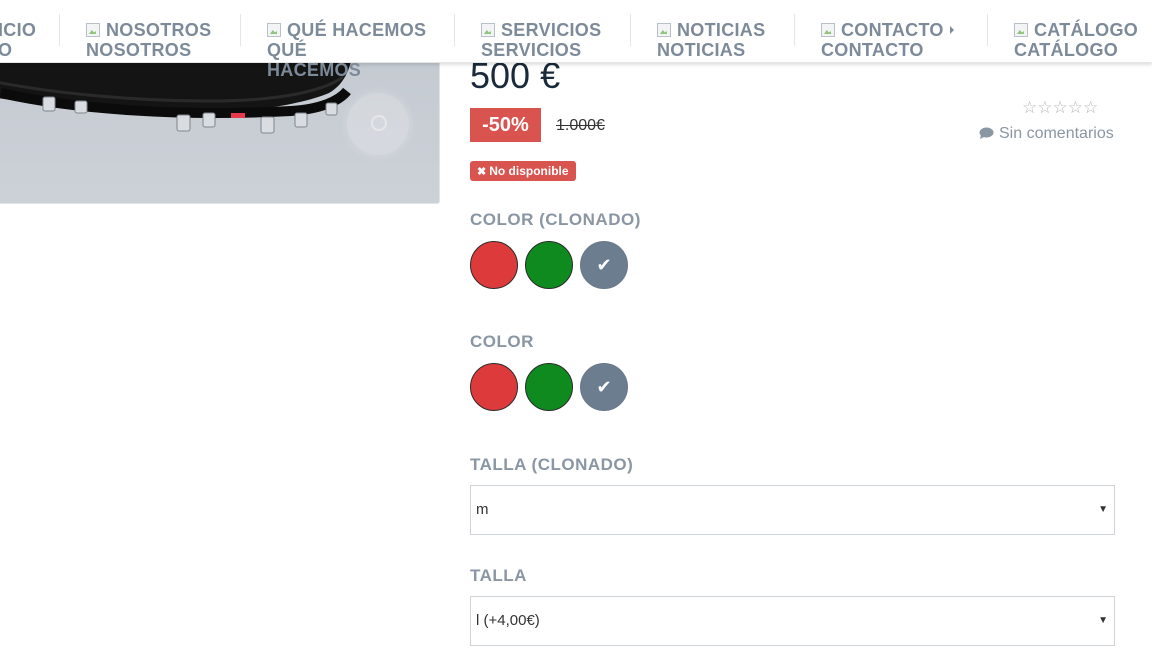 The height and width of the screenshot is (672, 1152). I want to click on select-value: l (+4,00€), so click(508, 620).